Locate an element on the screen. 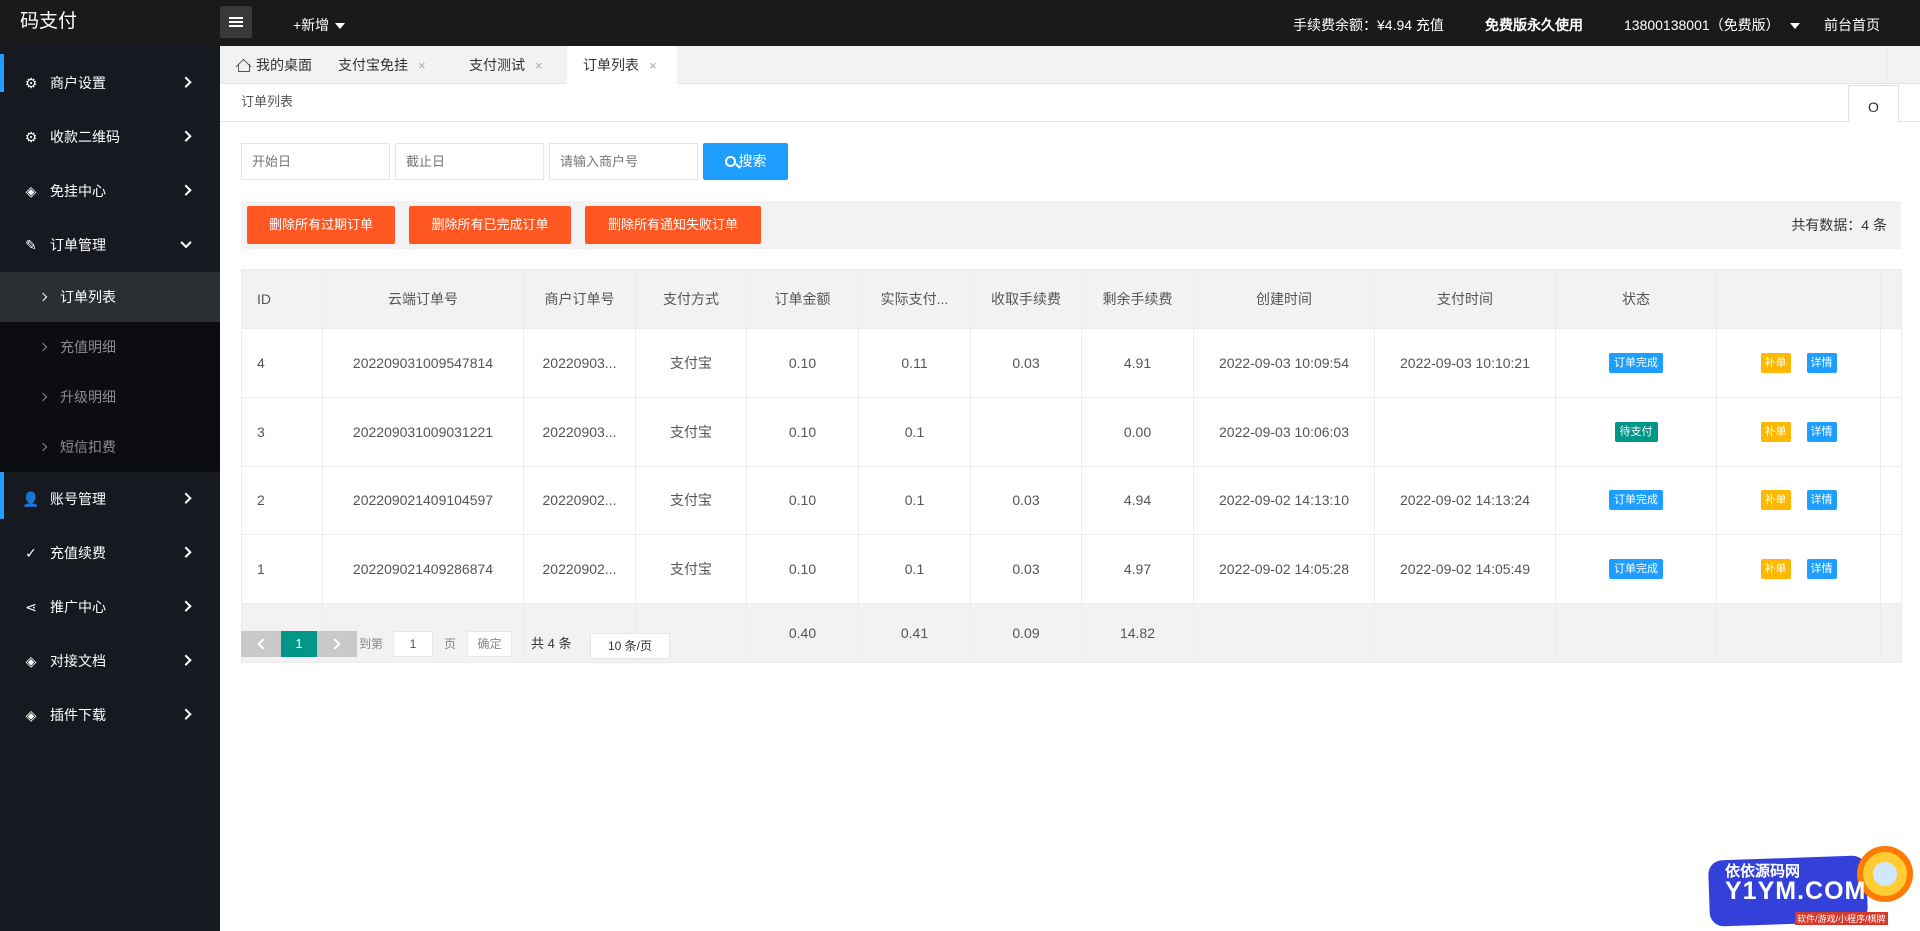  next-page-button is located at coordinates (337, 644).